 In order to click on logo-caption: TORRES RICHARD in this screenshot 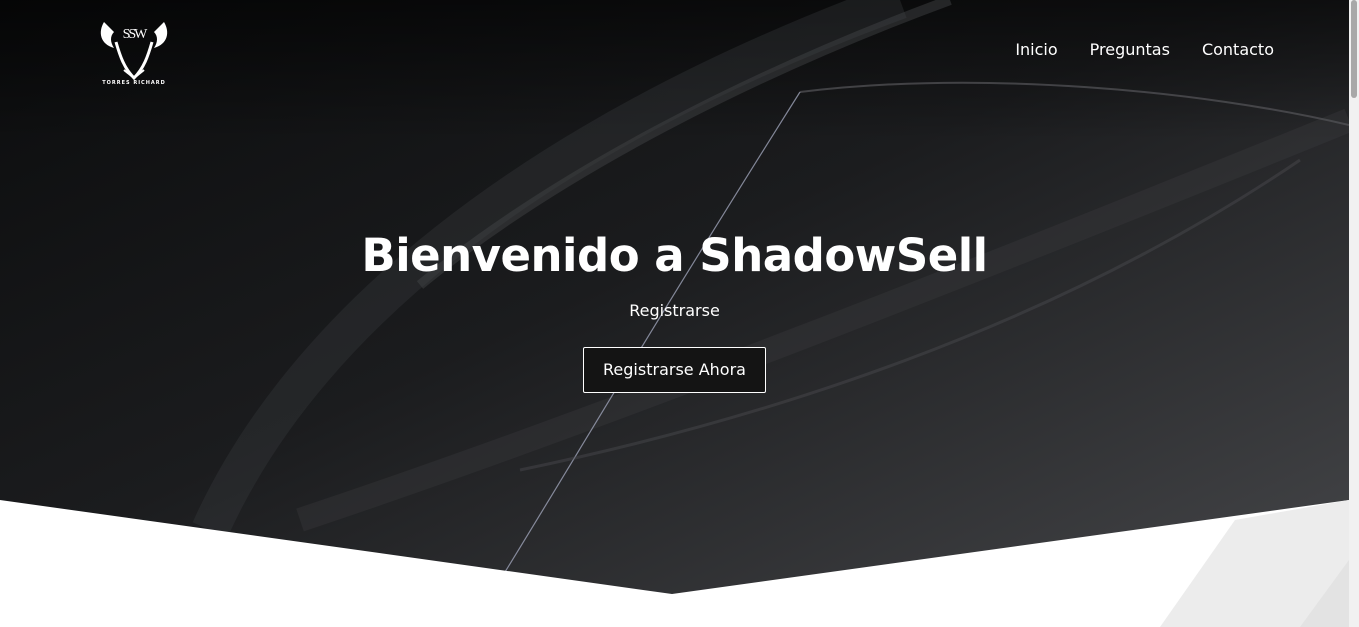, I will do `click(134, 83)`.